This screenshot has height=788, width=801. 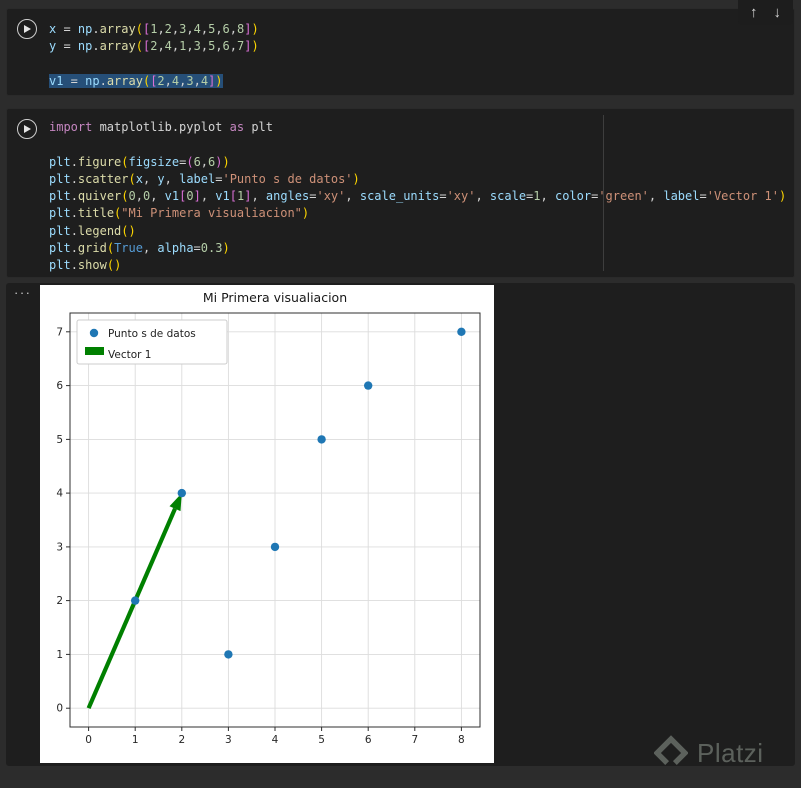 I want to click on output-menu-button: ···, so click(x=23, y=292).